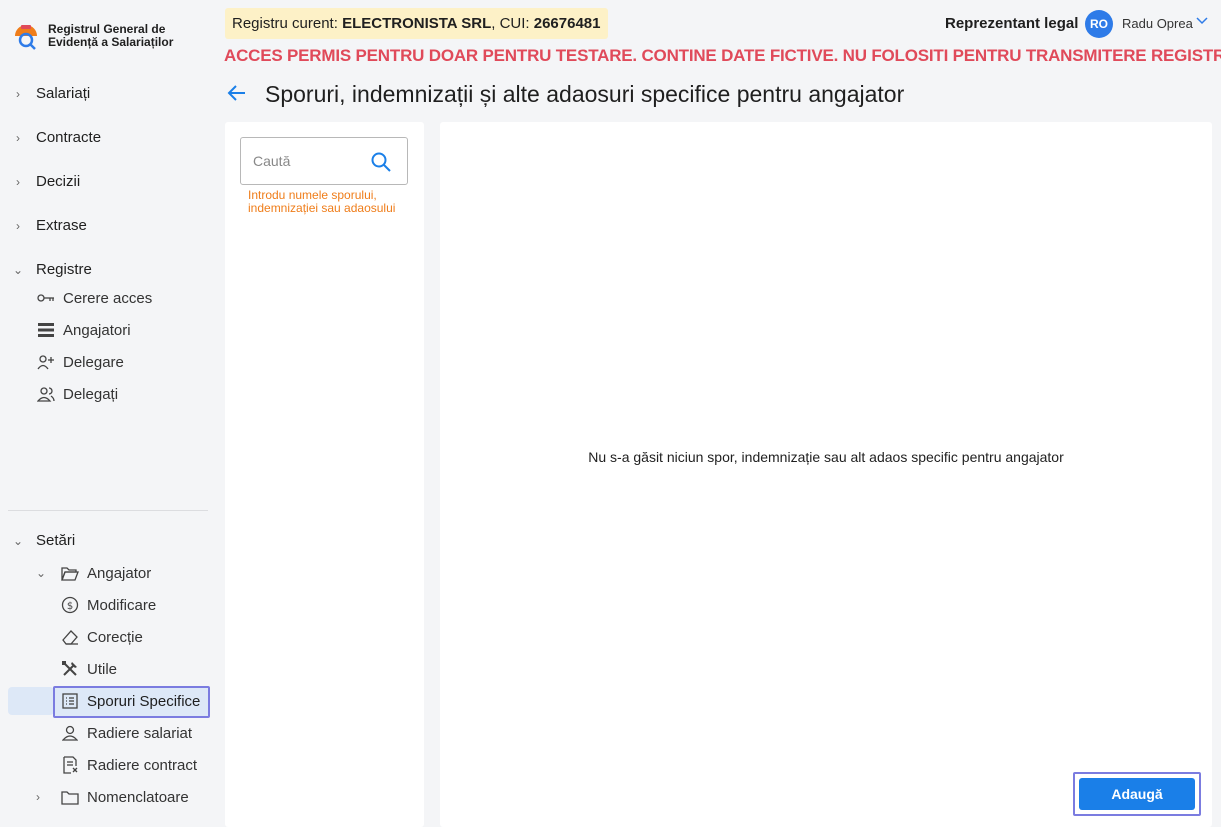 The width and height of the screenshot is (1221, 827). I want to click on sidebar-item-extrase: › Extrase, so click(112, 225).